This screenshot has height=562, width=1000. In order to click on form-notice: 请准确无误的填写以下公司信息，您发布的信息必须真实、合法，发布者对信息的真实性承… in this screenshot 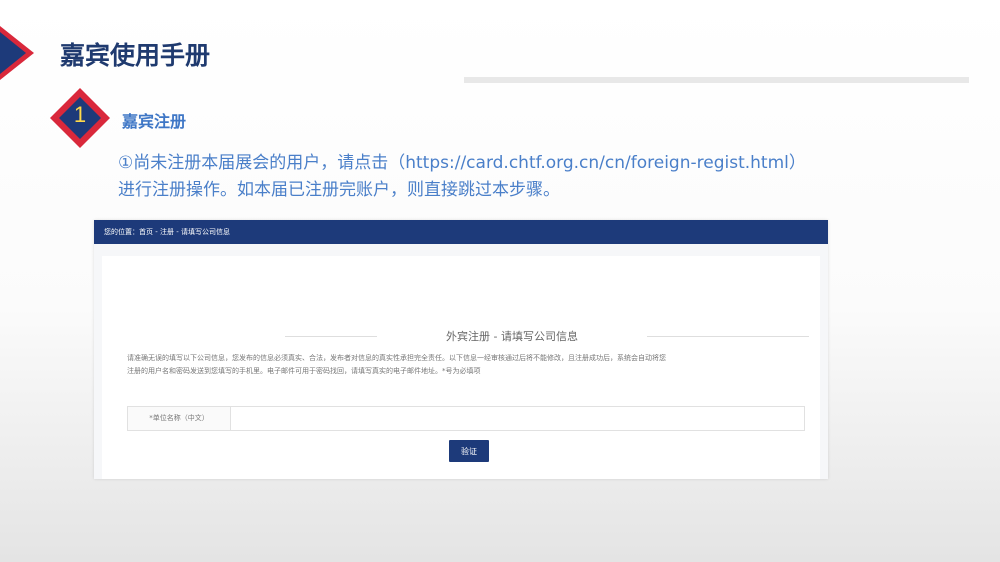, I will do `click(472, 365)`.